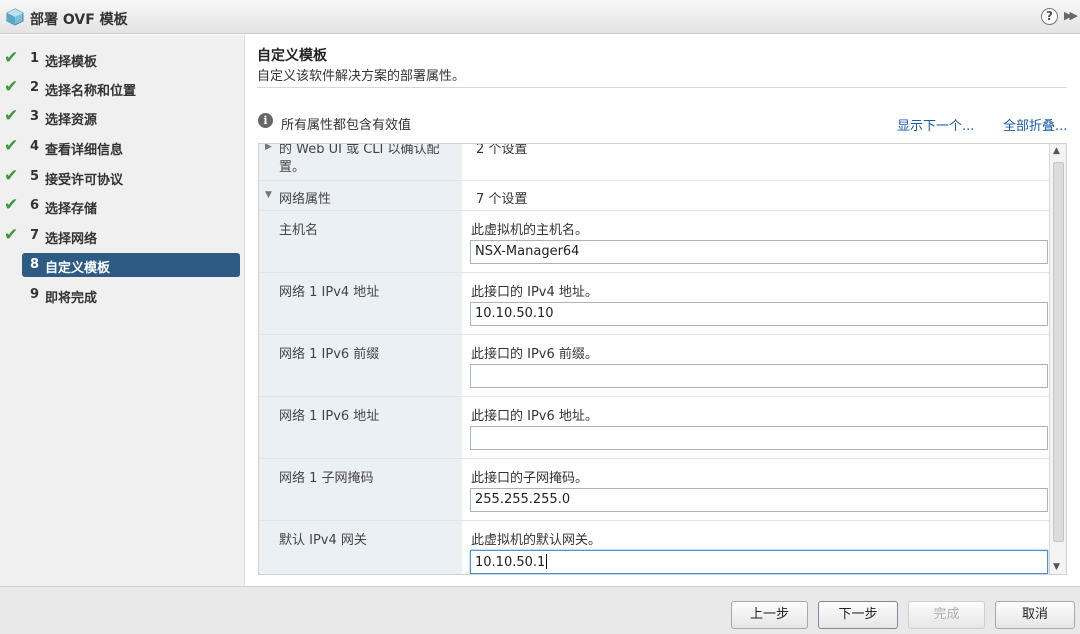  Describe the element at coordinates (540, 610) in the screenshot. I see `wizard-footer: 上一步 下一步 完成 取消` at that location.